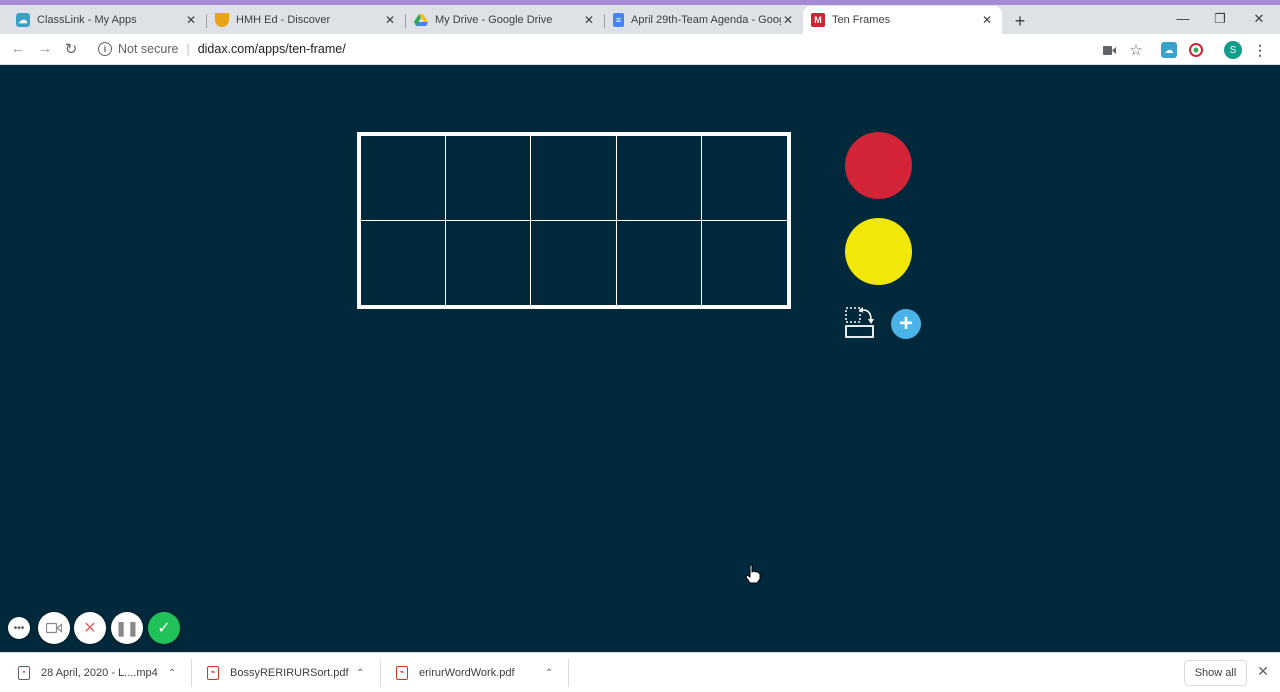  I want to click on google-drive-icon, so click(421, 20).